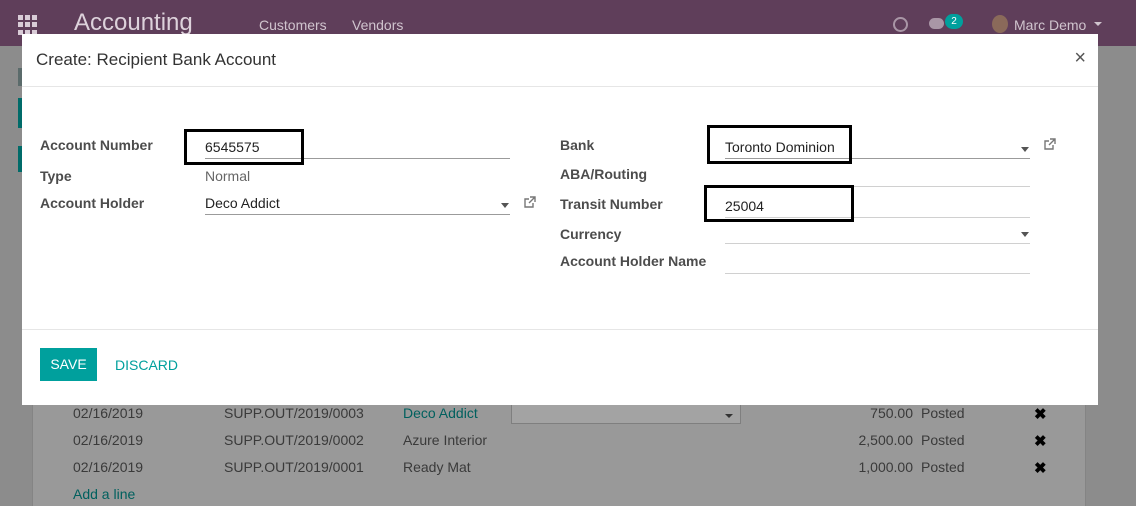 Image resolution: width=1136 pixels, height=506 pixels. What do you see at coordinates (294, 440) in the screenshot?
I see `payment-reference: SUPP.OUT/2019/0002` at bounding box center [294, 440].